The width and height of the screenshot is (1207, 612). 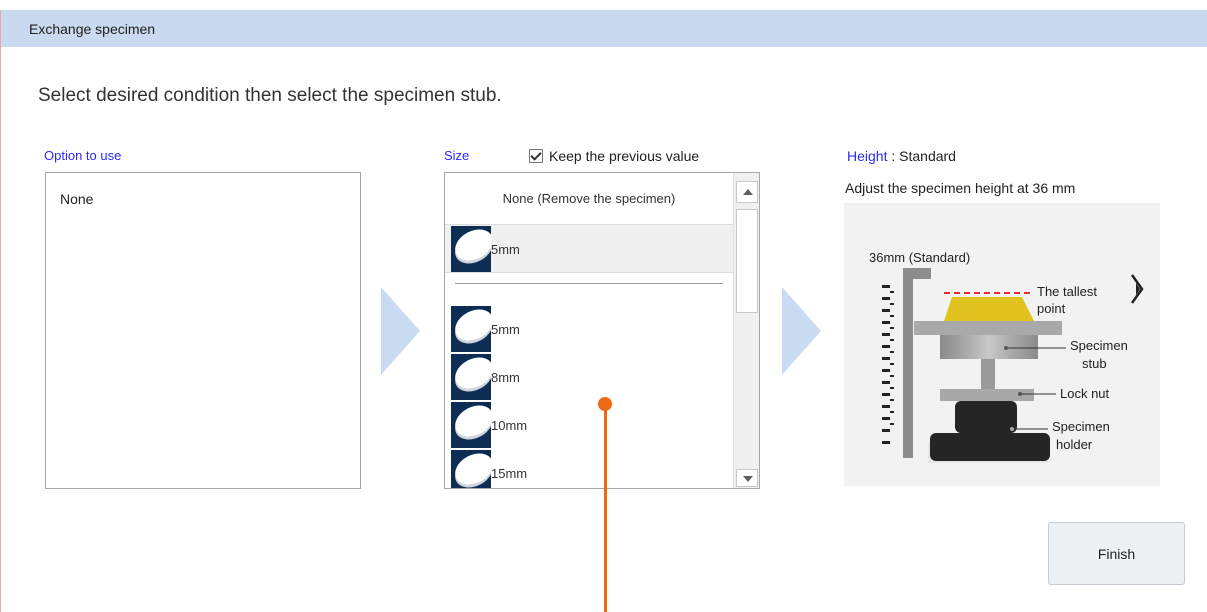 What do you see at coordinates (509, 473) in the screenshot?
I see `size-item-label: 15mm` at bounding box center [509, 473].